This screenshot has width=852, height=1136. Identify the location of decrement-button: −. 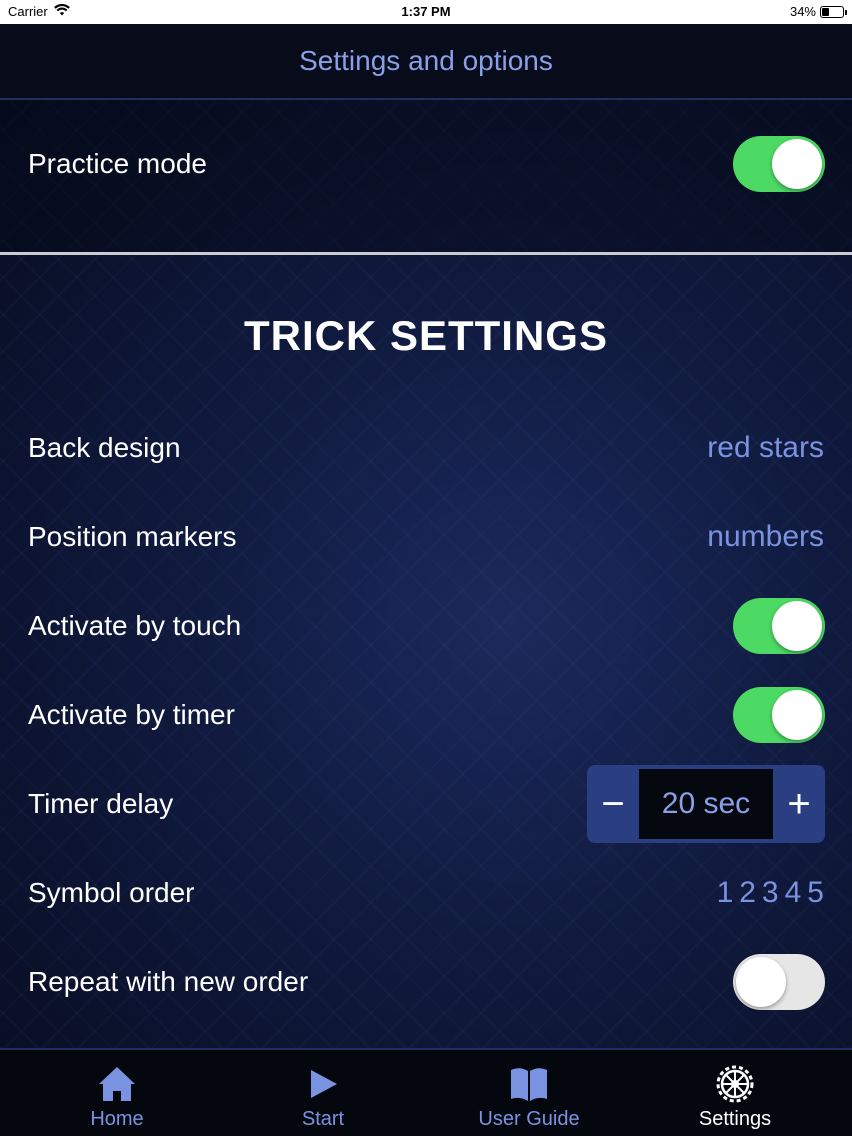
(613, 804).